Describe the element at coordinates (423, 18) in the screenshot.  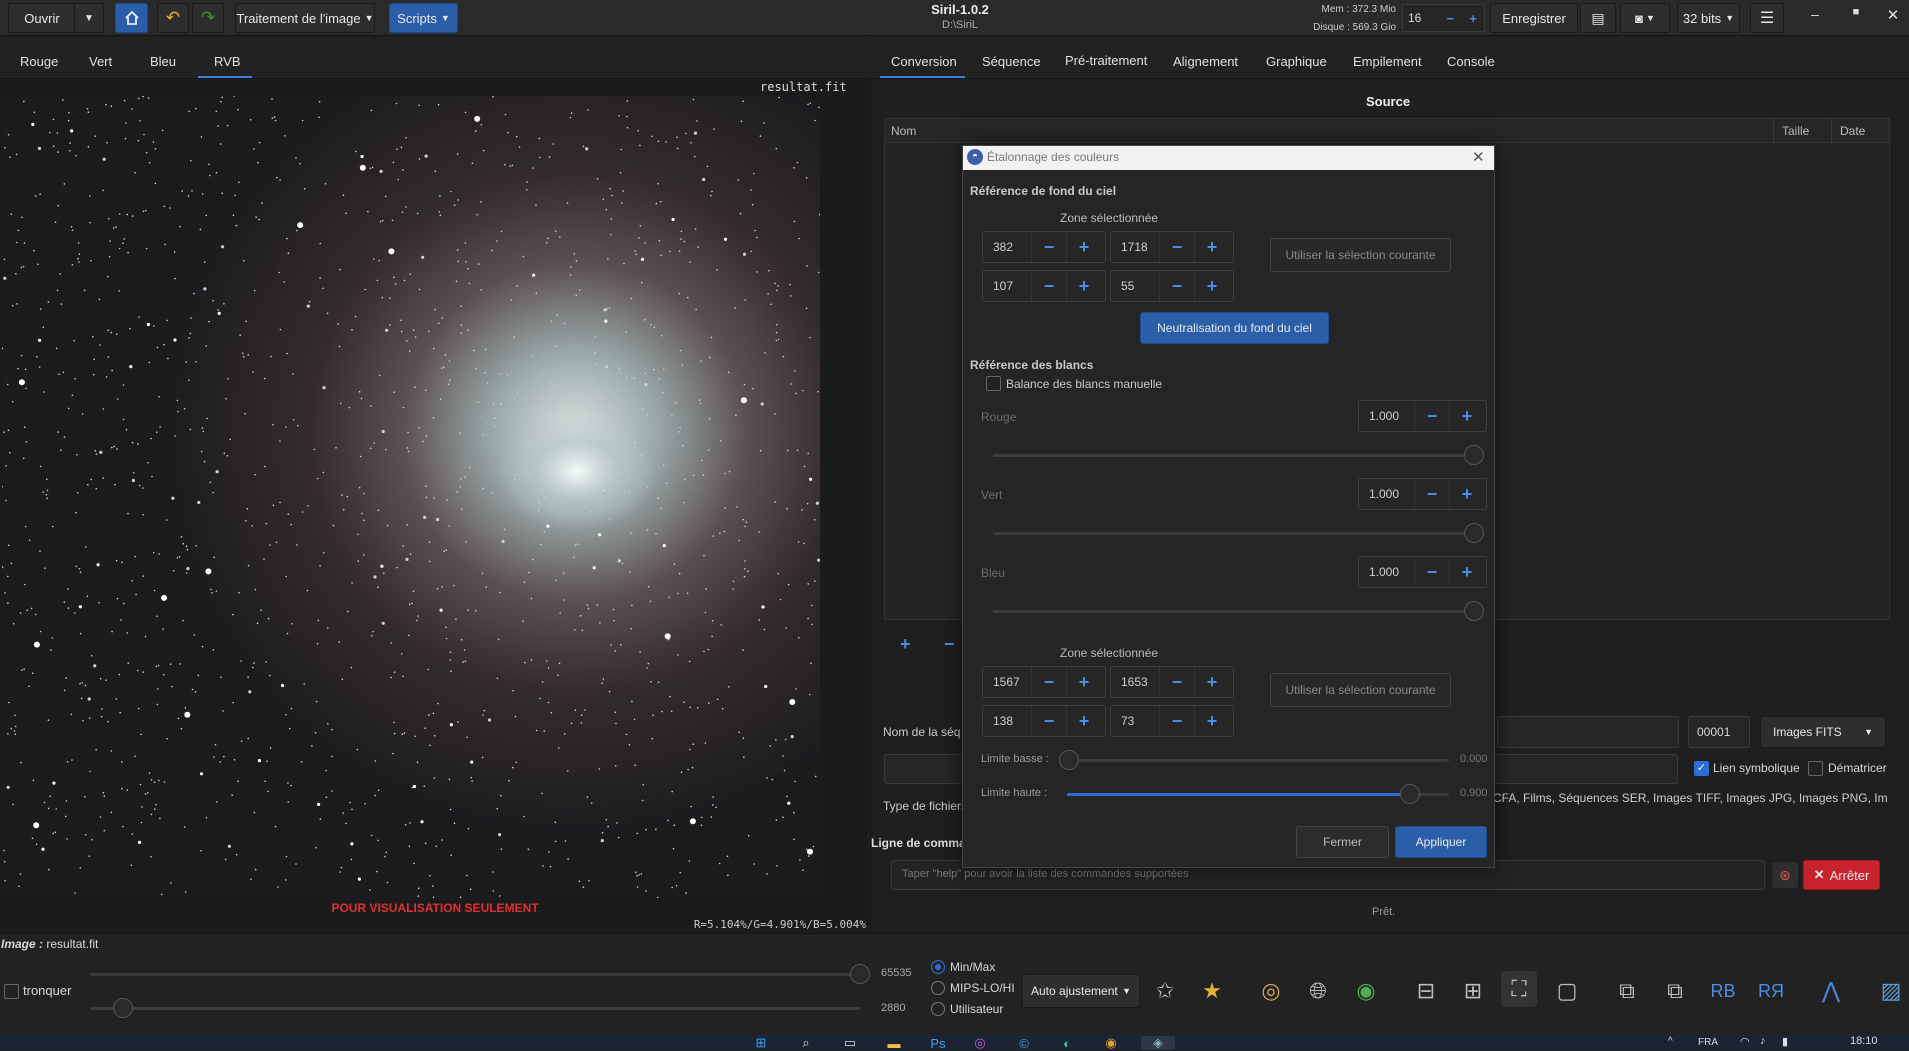
I see `scripts-menu: Scripts ▼` at that location.